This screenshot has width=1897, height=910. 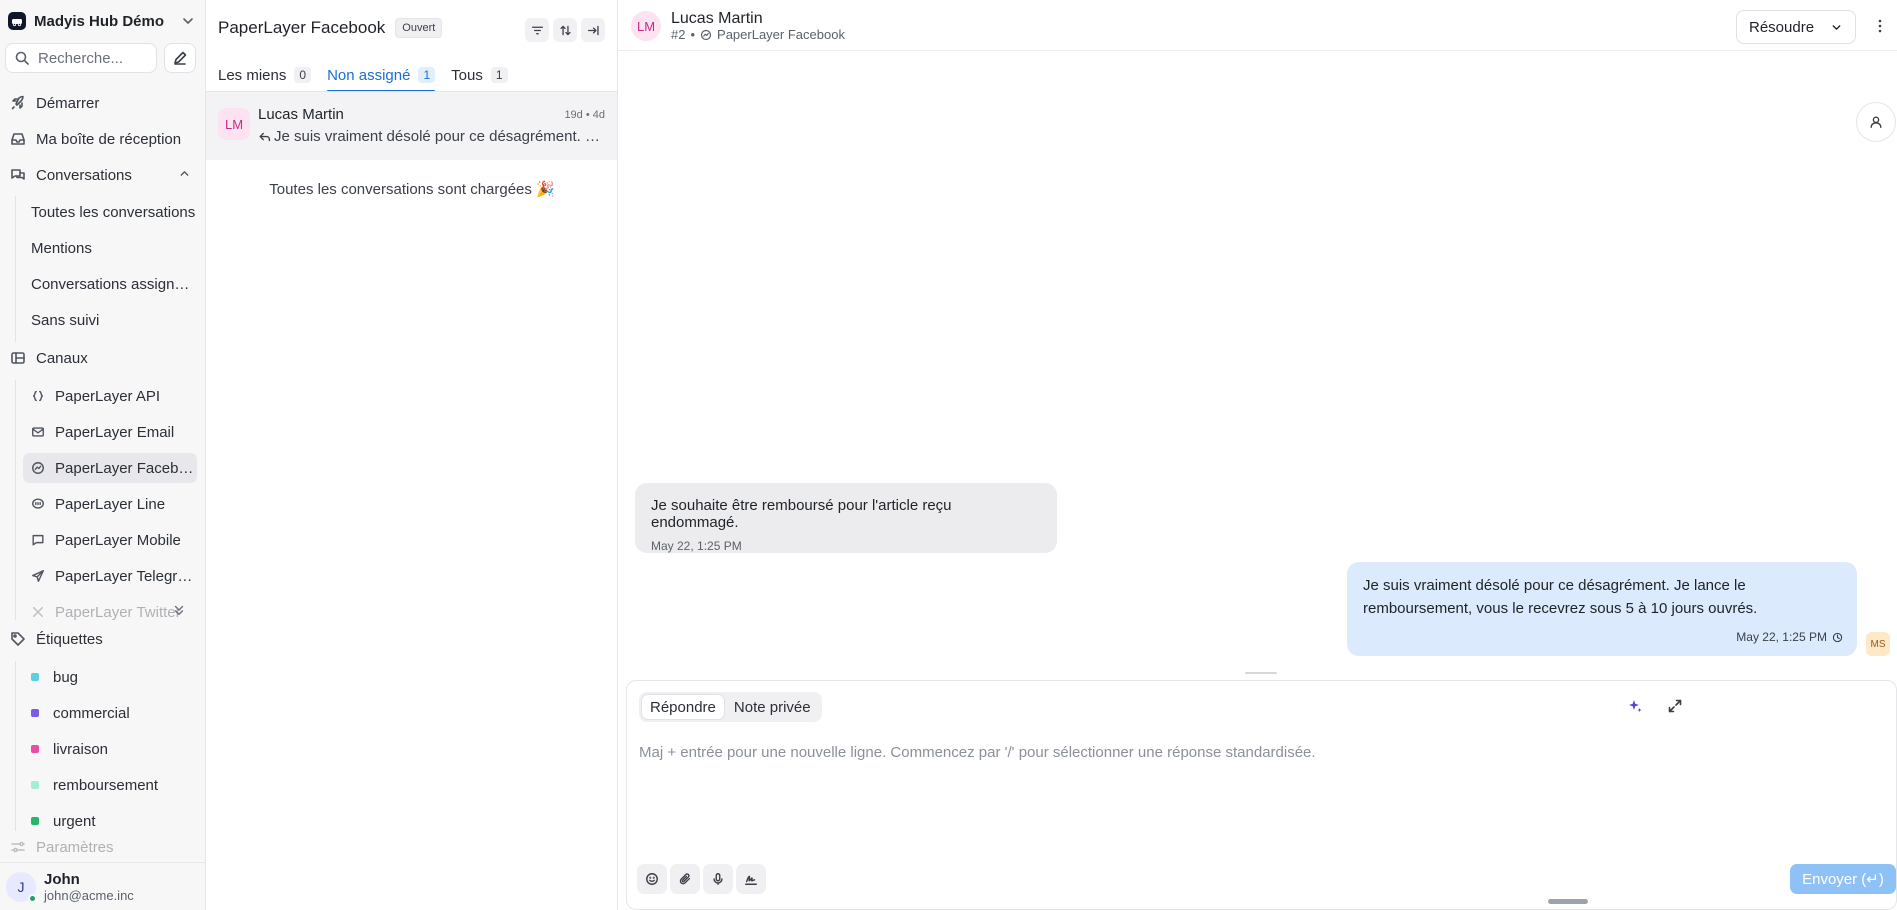 I want to click on more-options-button, so click(x=1880, y=26).